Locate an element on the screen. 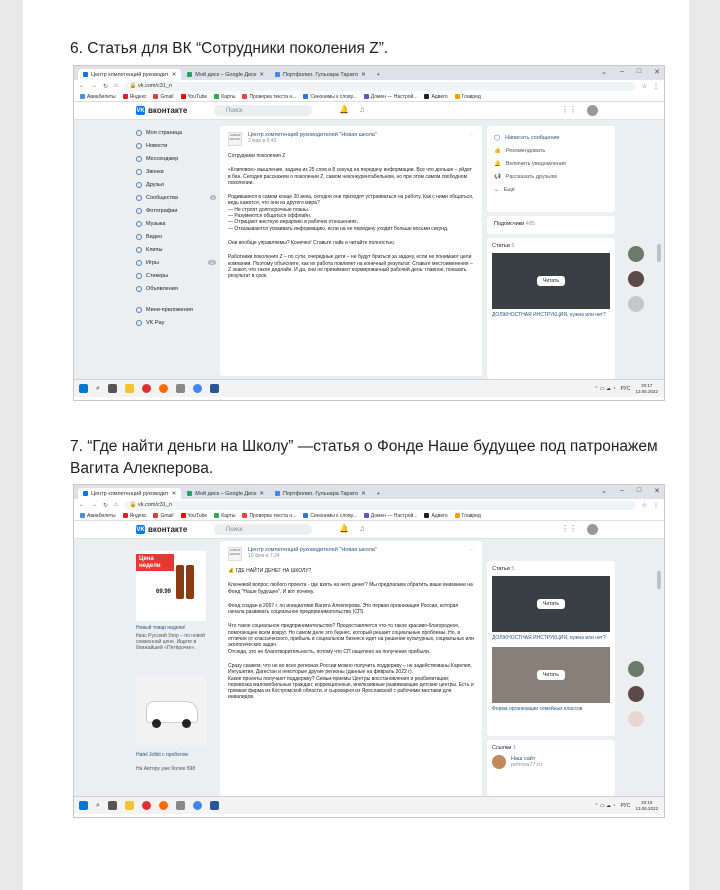 The image size is (720, 890). url-input: 🔒 vk.com/c31_n is located at coordinates (379, 505).